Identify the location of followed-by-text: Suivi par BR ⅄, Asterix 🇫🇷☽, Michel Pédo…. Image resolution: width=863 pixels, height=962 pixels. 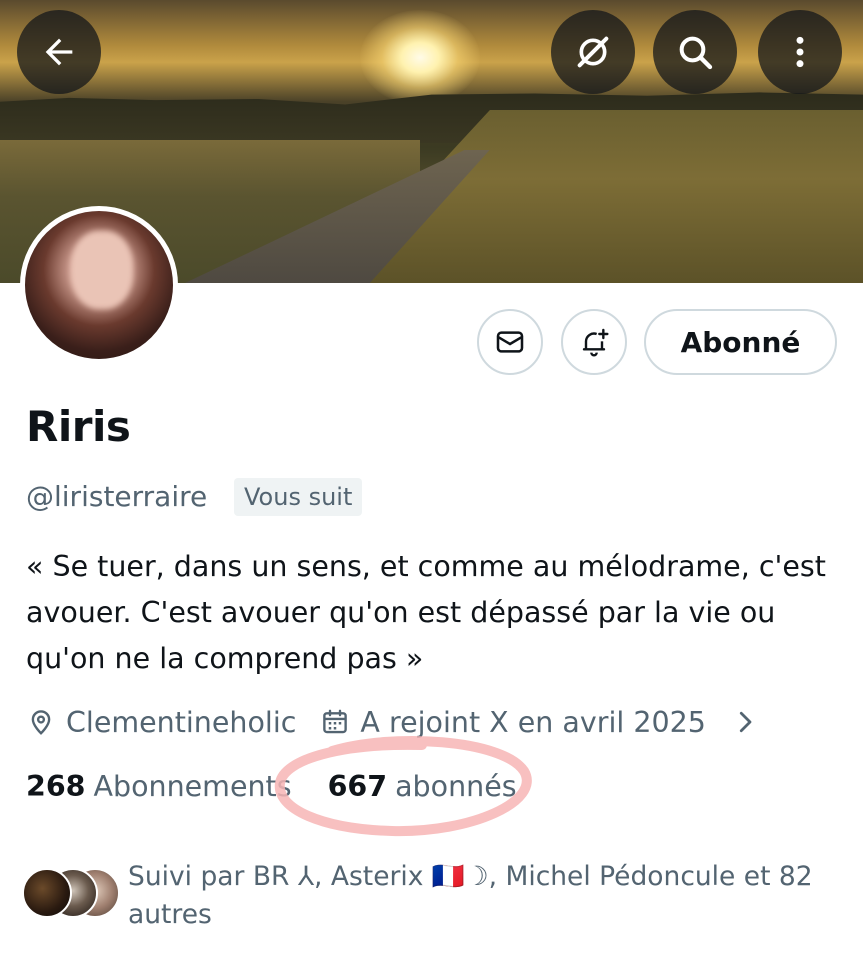
(478, 896).